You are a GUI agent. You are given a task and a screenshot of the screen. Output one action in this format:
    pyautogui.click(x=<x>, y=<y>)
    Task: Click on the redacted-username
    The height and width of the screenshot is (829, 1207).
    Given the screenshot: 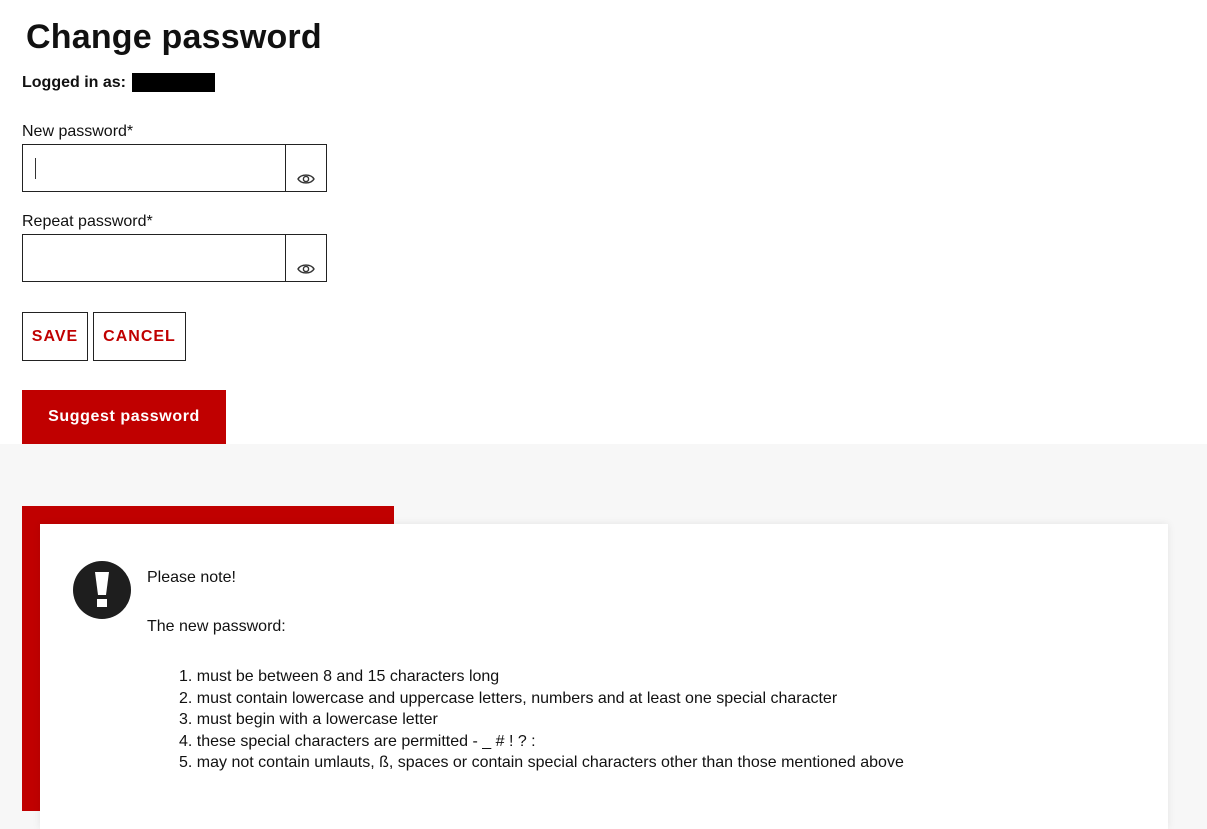 What is the action you would take?
    pyautogui.click(x=173, y=82)
    